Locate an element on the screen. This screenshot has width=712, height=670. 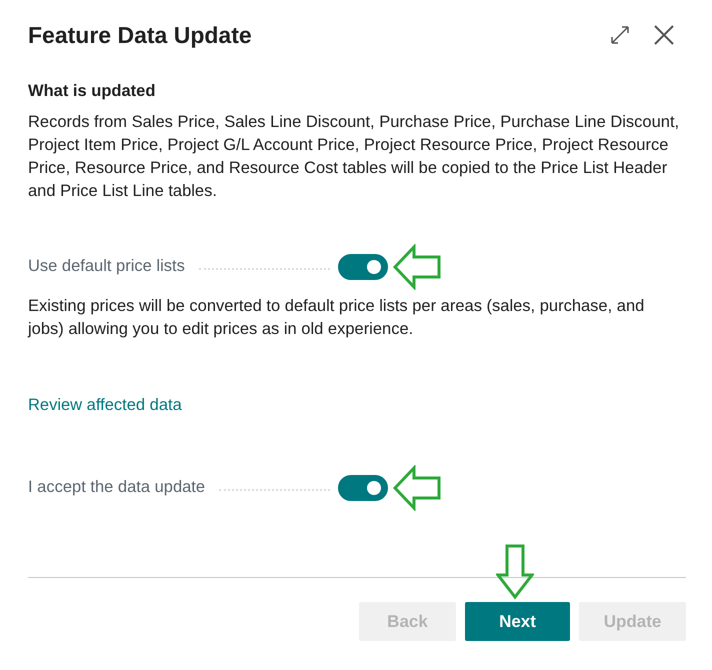
toggle-label: Use default price lists is located at coordinates (106, 266).